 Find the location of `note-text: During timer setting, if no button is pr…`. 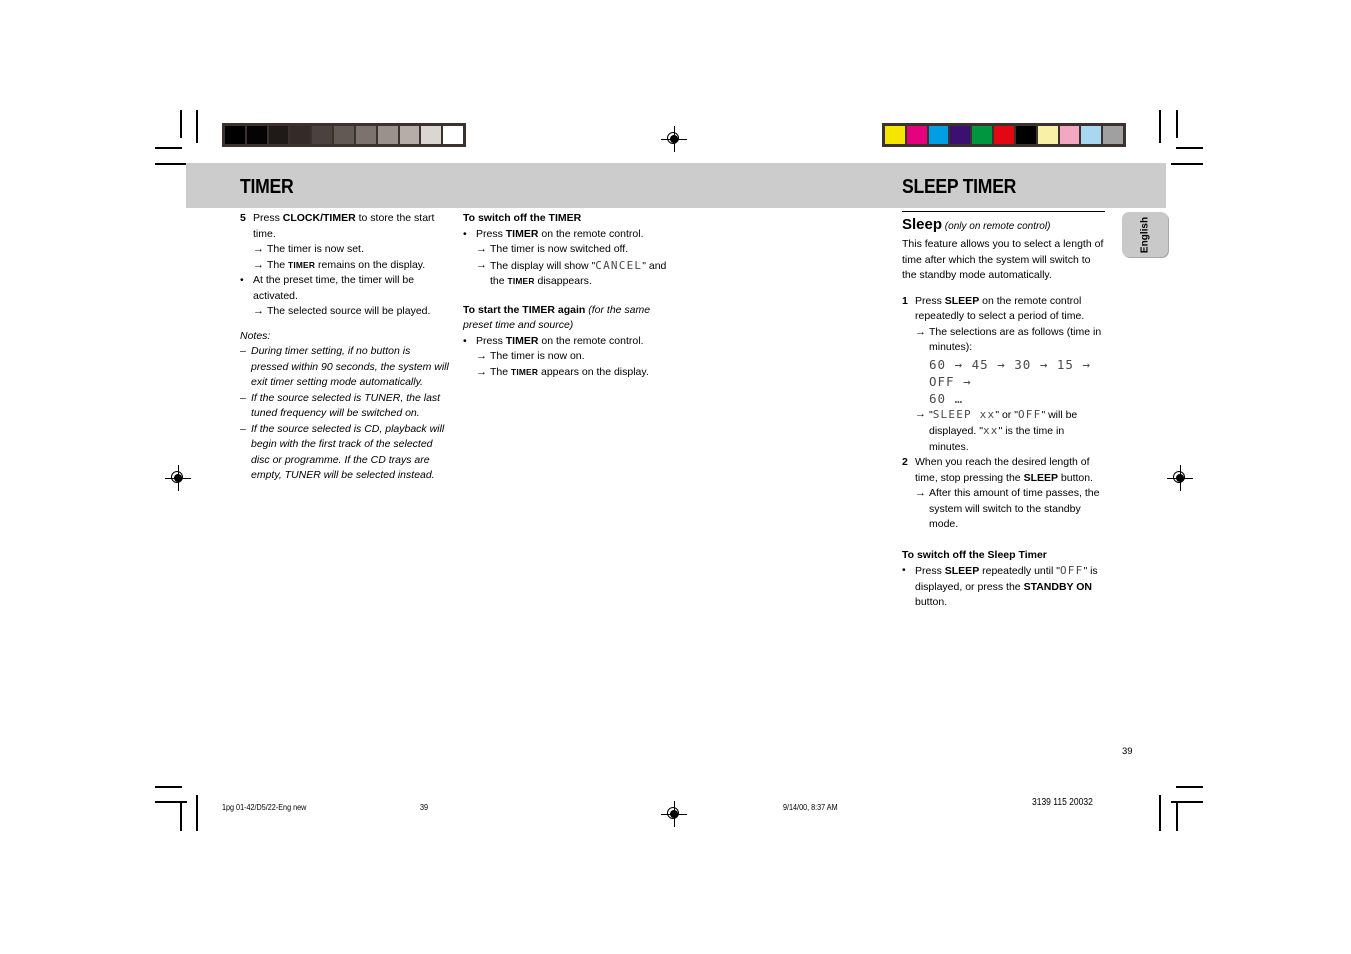

note-text: During timer setting, if no button is pr… is located at coordinates (350, 366).